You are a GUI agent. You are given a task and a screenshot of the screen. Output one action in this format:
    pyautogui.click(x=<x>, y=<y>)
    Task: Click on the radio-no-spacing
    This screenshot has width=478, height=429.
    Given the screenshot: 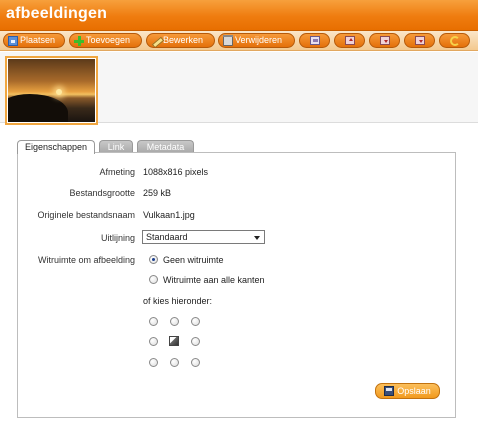 What is the action you would take?
    pyautogui.click(x=153, y=259)
    